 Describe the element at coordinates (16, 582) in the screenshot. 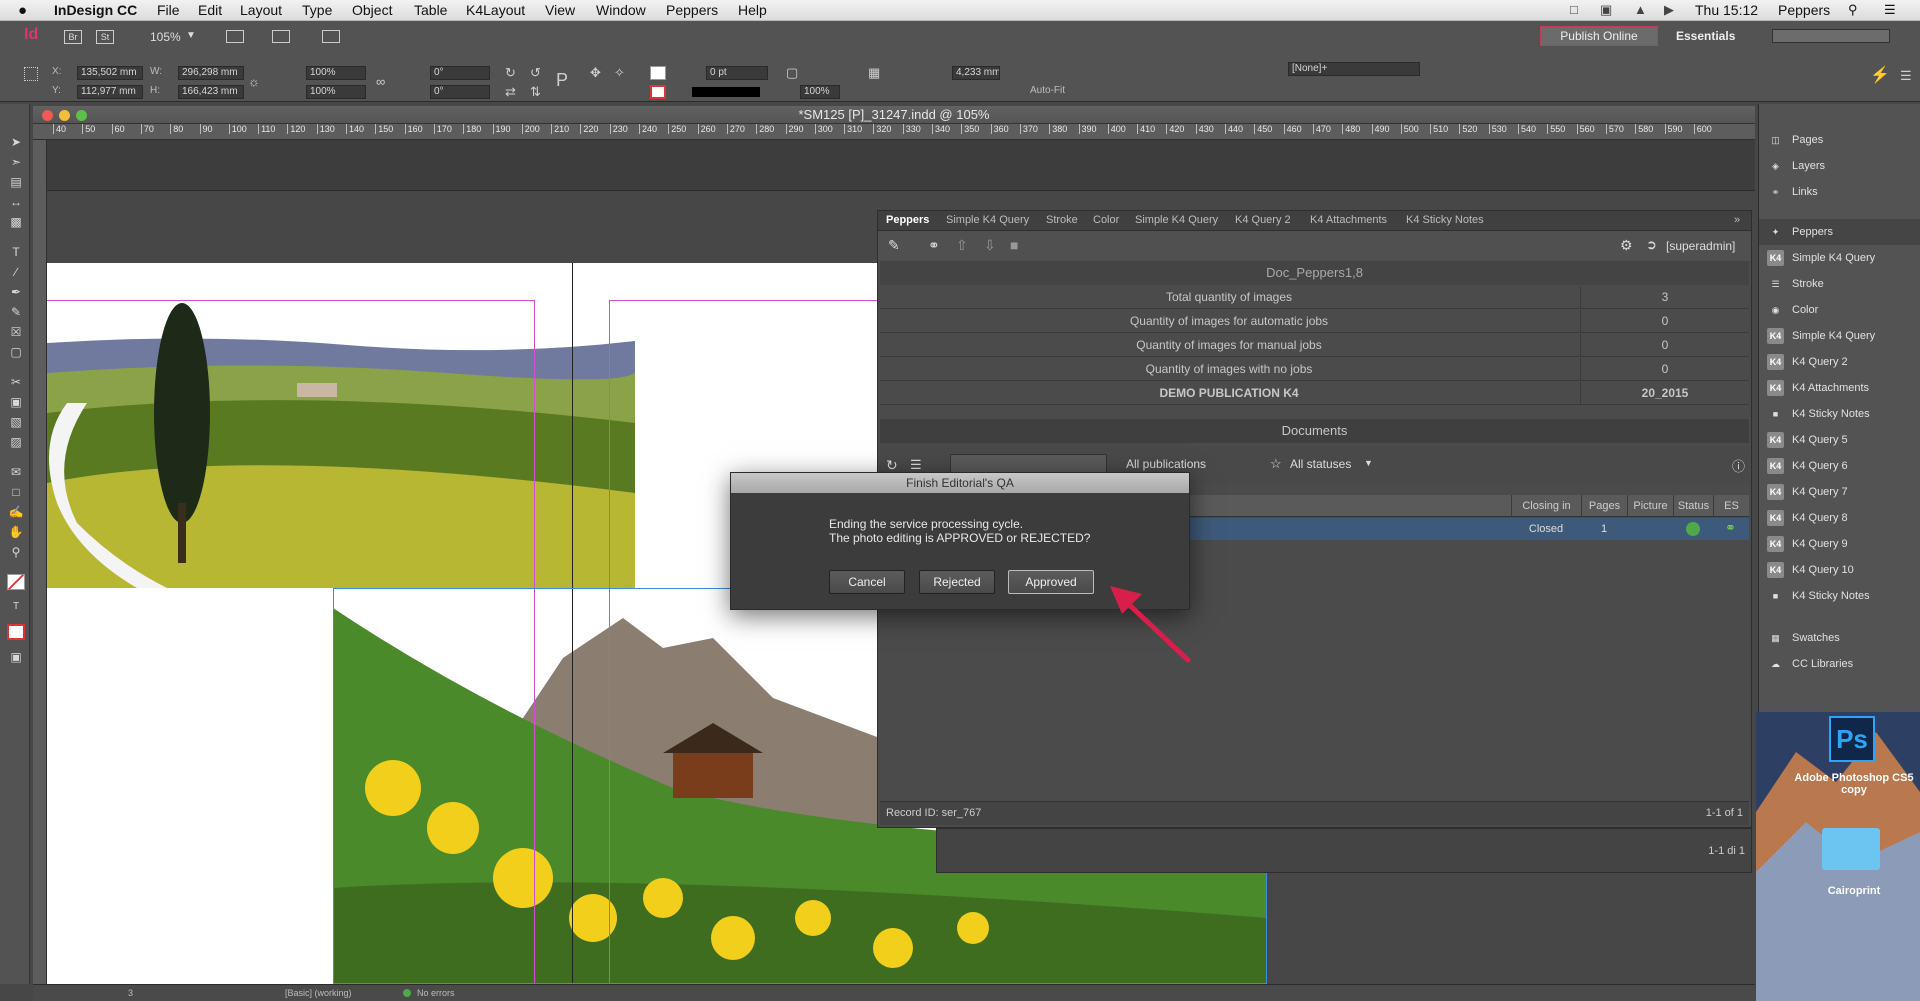

I see `fill-stroke-swatch-icon` at that location.